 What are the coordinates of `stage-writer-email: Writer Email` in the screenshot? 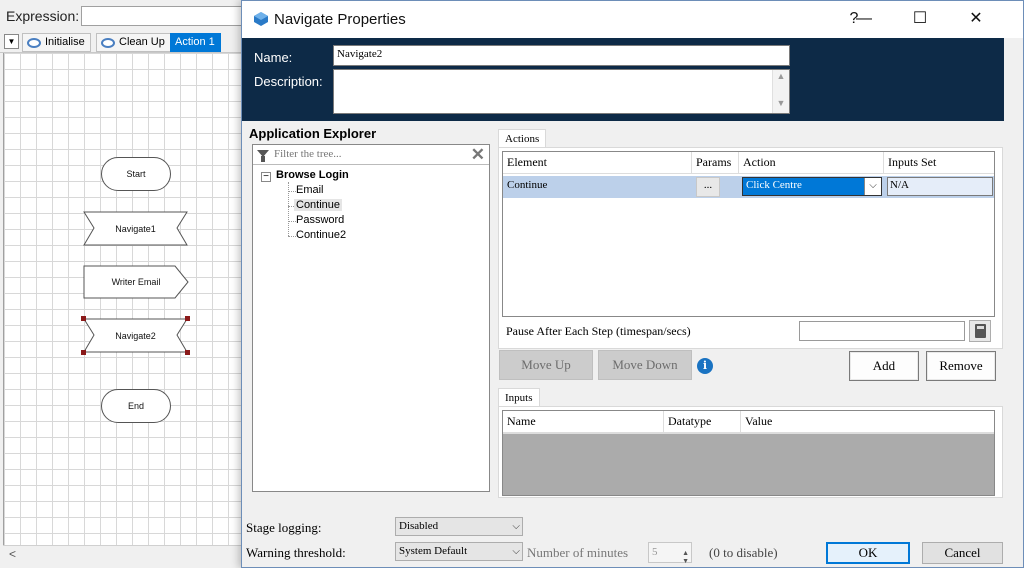 It's located at (136, 282).